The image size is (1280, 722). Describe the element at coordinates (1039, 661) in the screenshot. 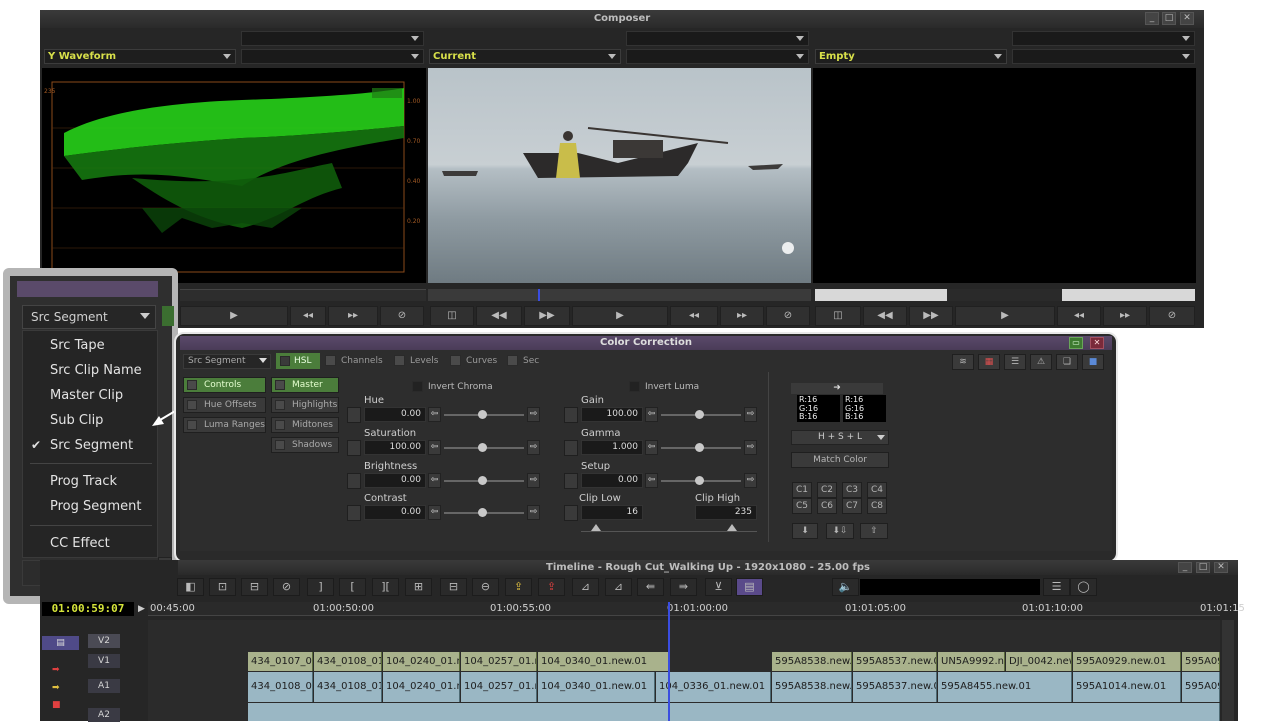

I see `v1-clip: DJI_0042.new` at that location.